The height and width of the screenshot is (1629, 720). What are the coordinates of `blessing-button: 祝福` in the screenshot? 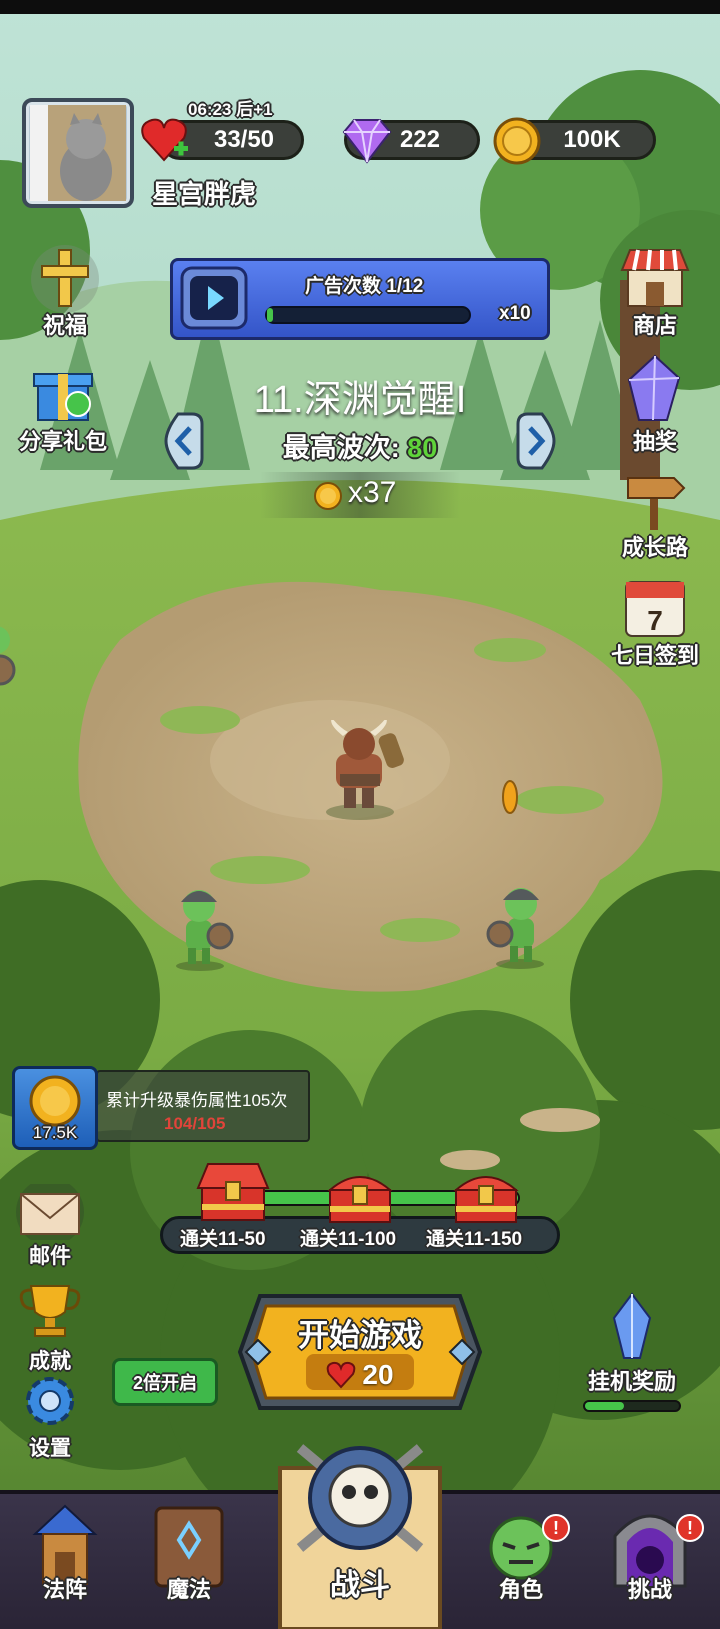 It's located at (65, 292).